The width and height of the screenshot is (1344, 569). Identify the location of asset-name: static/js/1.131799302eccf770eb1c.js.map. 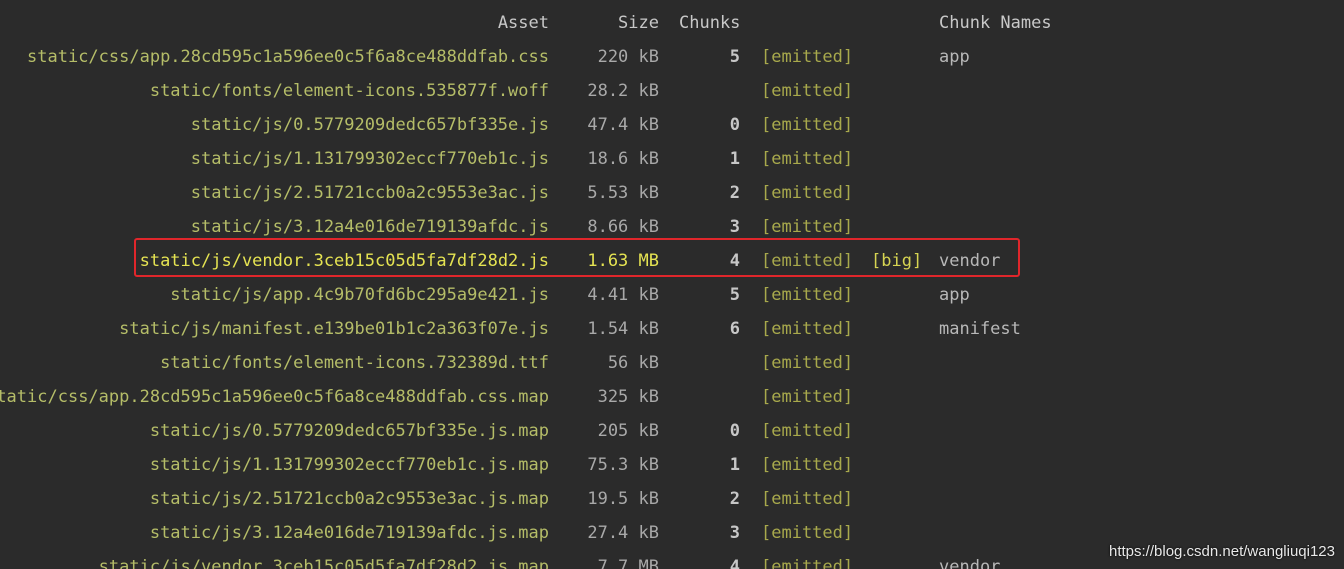
(349, 465).